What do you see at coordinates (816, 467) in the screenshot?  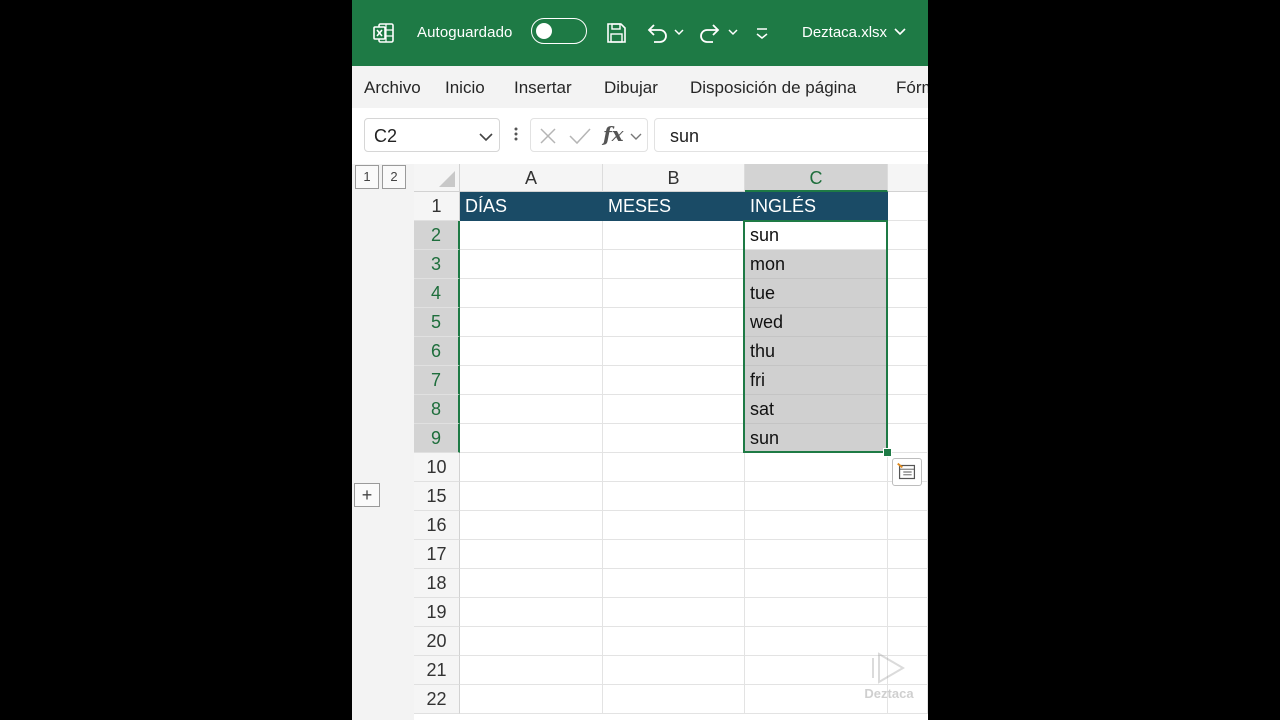 I see `cell-c10` at bounding box center [816, 467].